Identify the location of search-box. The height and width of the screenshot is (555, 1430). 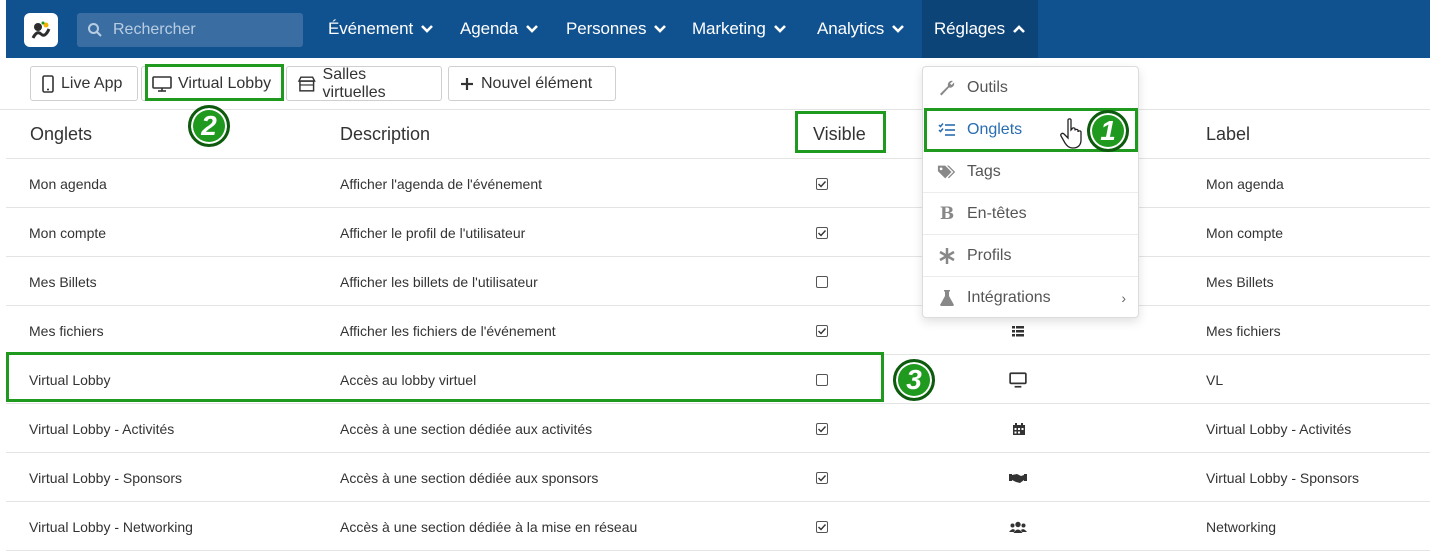
(190, 30).